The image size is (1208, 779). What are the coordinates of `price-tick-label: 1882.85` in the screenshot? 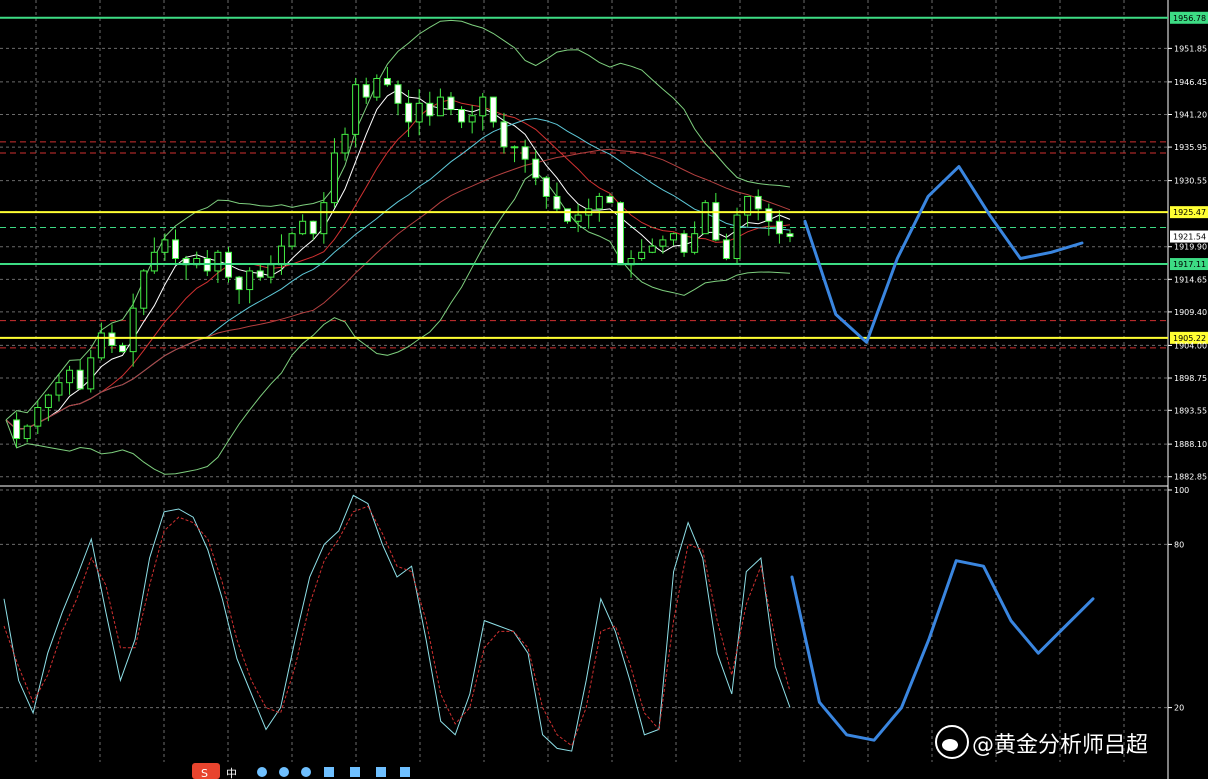 It's located at (1190, 477).